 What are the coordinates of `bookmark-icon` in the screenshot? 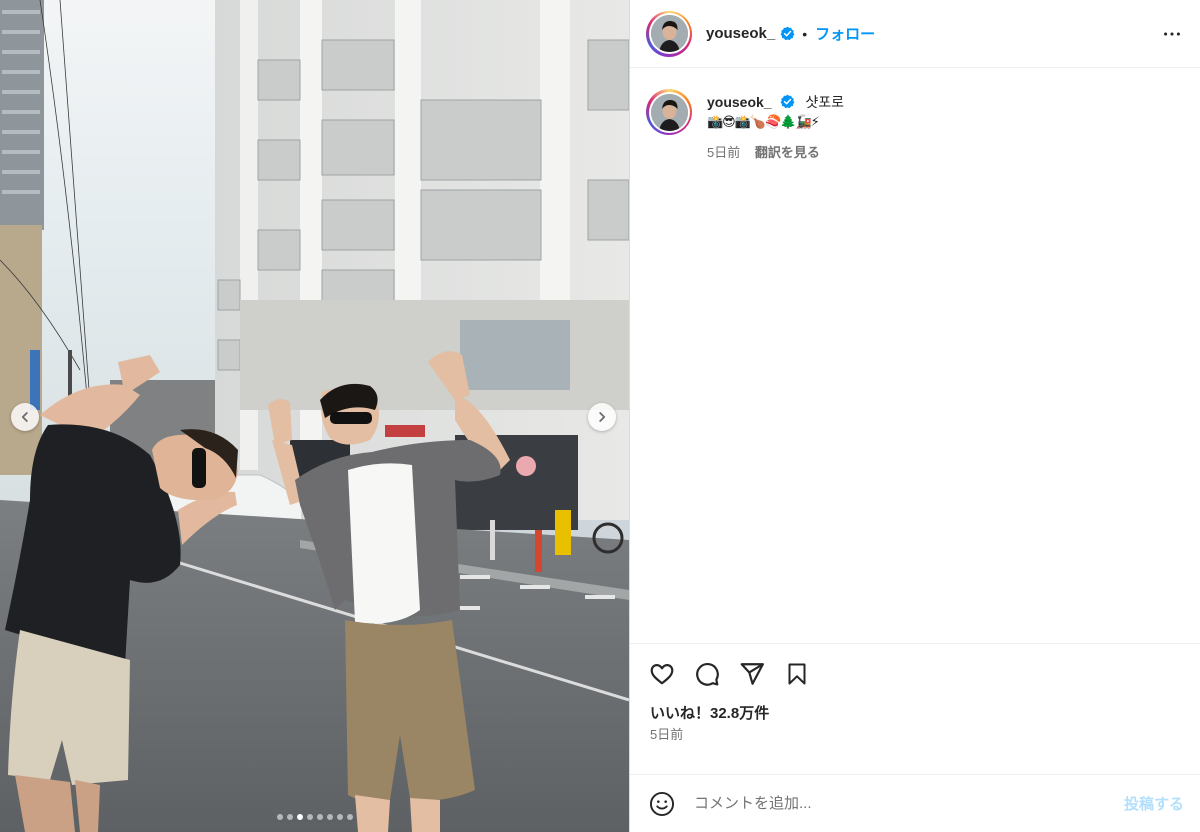 It's located at (797, 673).